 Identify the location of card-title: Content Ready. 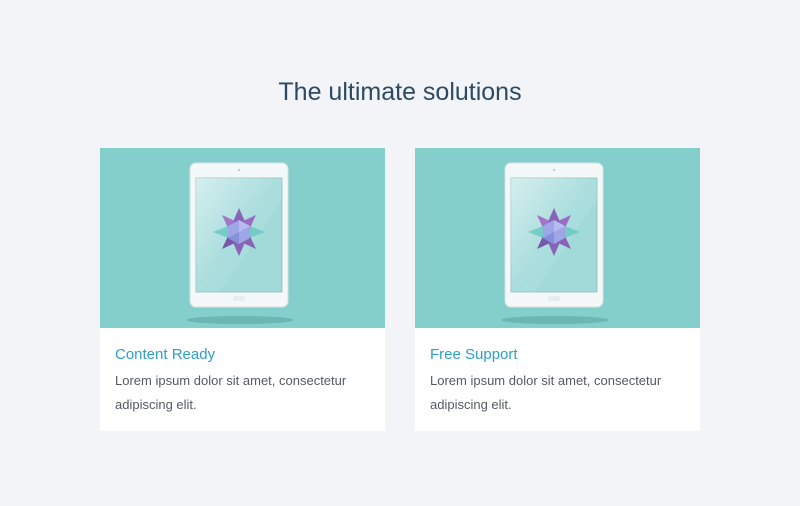
(165, 355).